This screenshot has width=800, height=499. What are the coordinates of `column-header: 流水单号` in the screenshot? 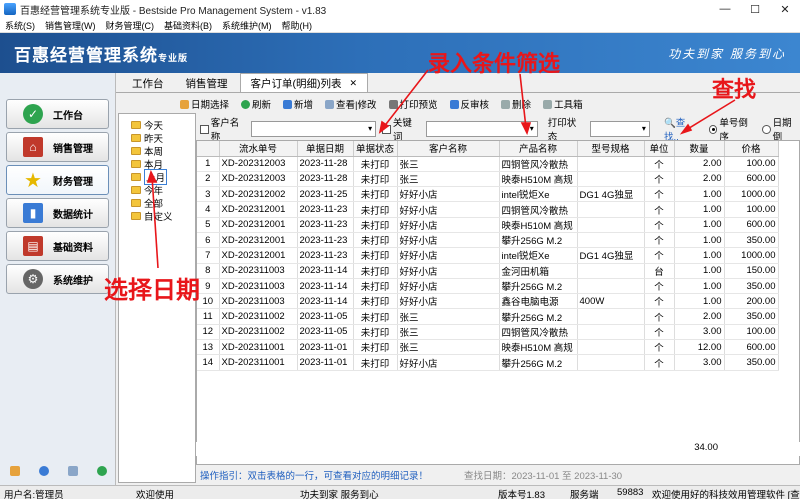 It's located at (258, 149).